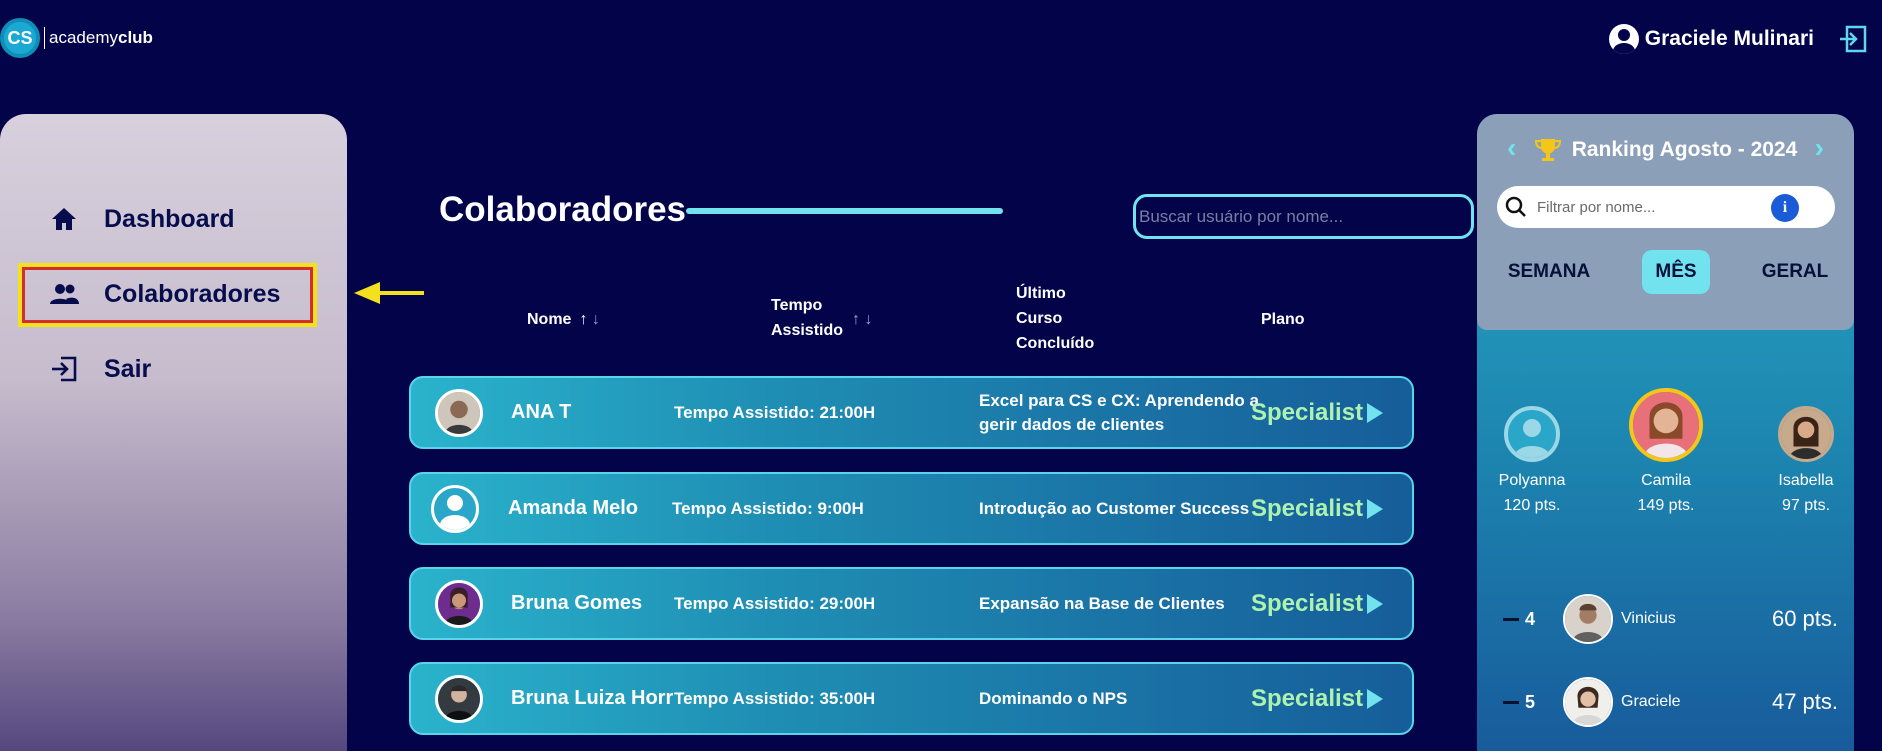  What do you see at coordinates (1647, 207) in the screenshot?
I see `ranking-filter-input` at bounding box center [1647, 207].